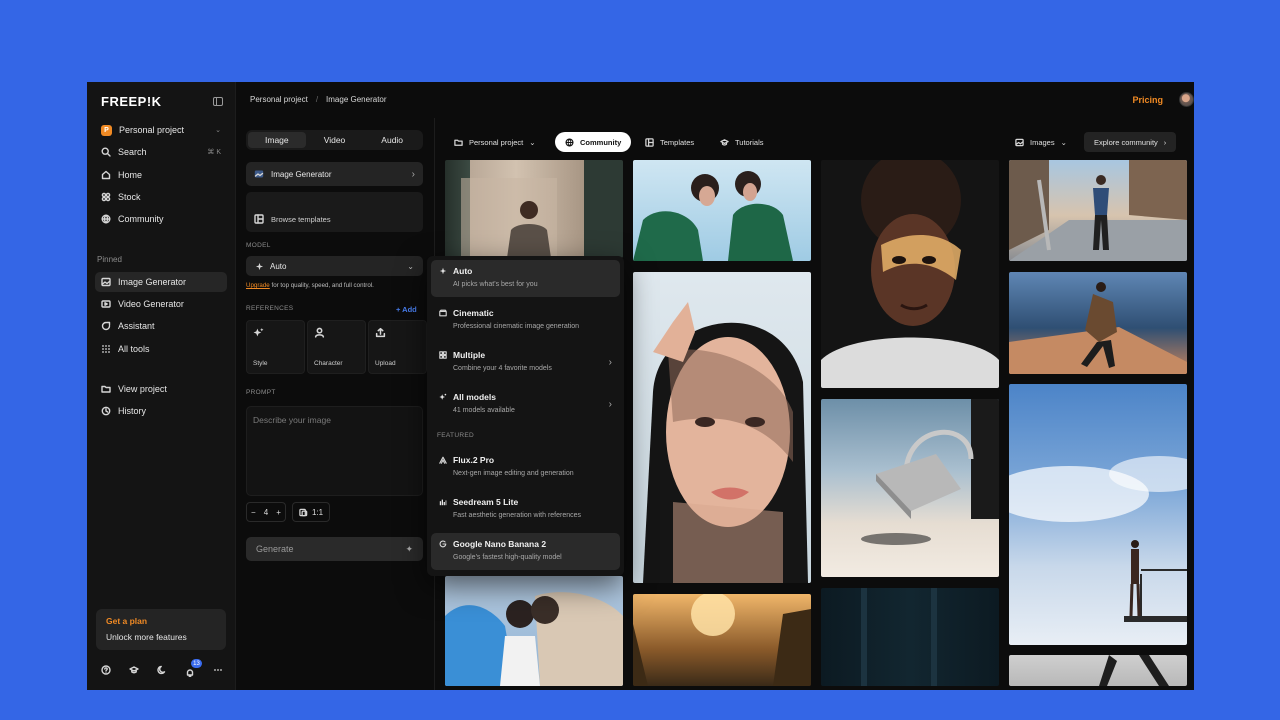 This screenshot has width=1280, height=720. Describe the element at coordinates (161, 411) in the screenshot. I see `sidebar-item-history: History` at that location.